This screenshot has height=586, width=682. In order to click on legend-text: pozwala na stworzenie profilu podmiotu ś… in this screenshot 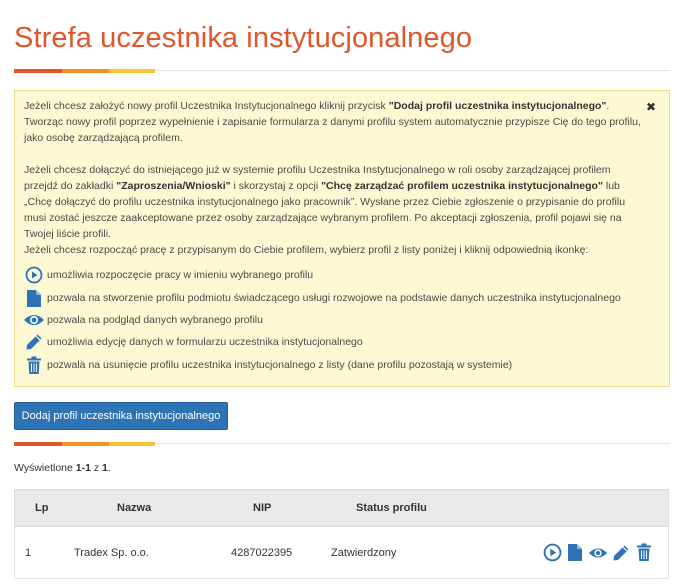, I will do `click(334, 298)`.